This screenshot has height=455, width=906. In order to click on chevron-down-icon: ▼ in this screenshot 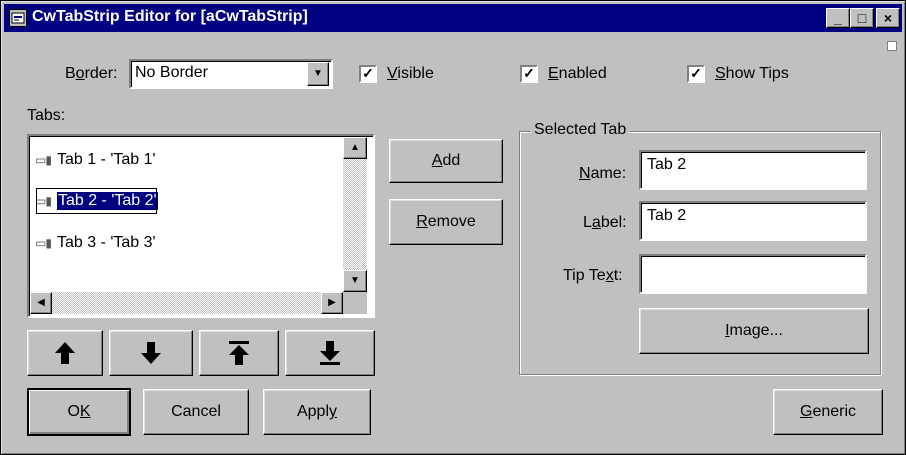, I will do `click(318, 73)`.